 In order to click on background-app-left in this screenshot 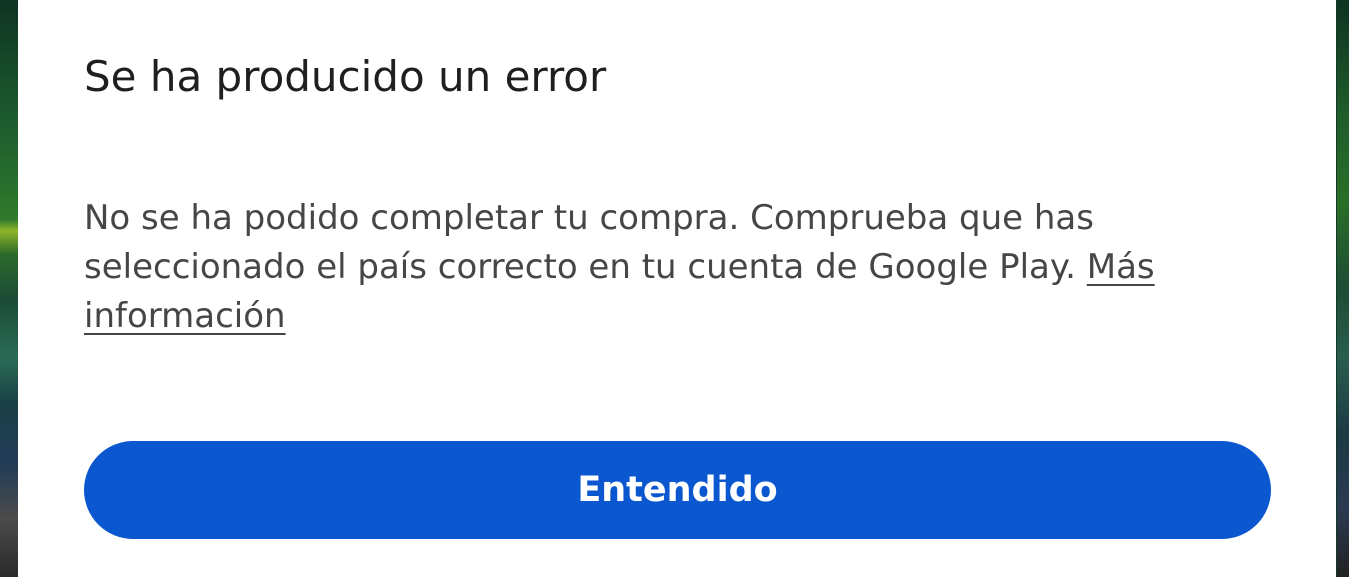, I will do `click(10, 288)`.